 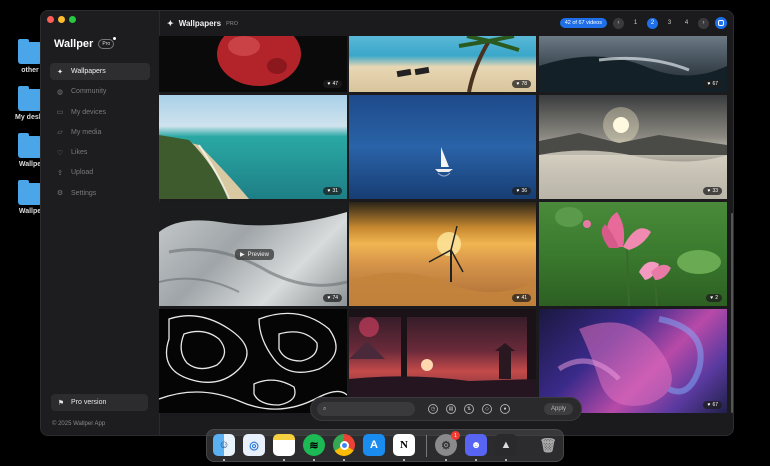 I want to click on finder-icon: ☺, so click(x=224, y=445).